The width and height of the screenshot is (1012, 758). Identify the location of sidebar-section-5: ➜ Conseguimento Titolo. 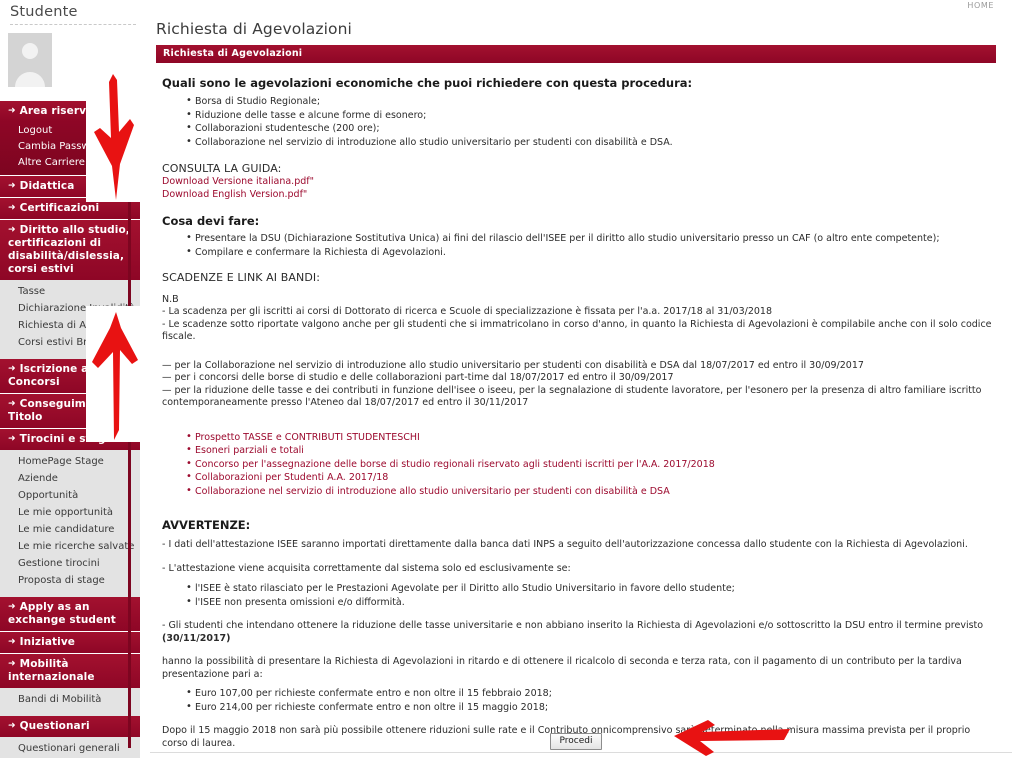
(70, 411).